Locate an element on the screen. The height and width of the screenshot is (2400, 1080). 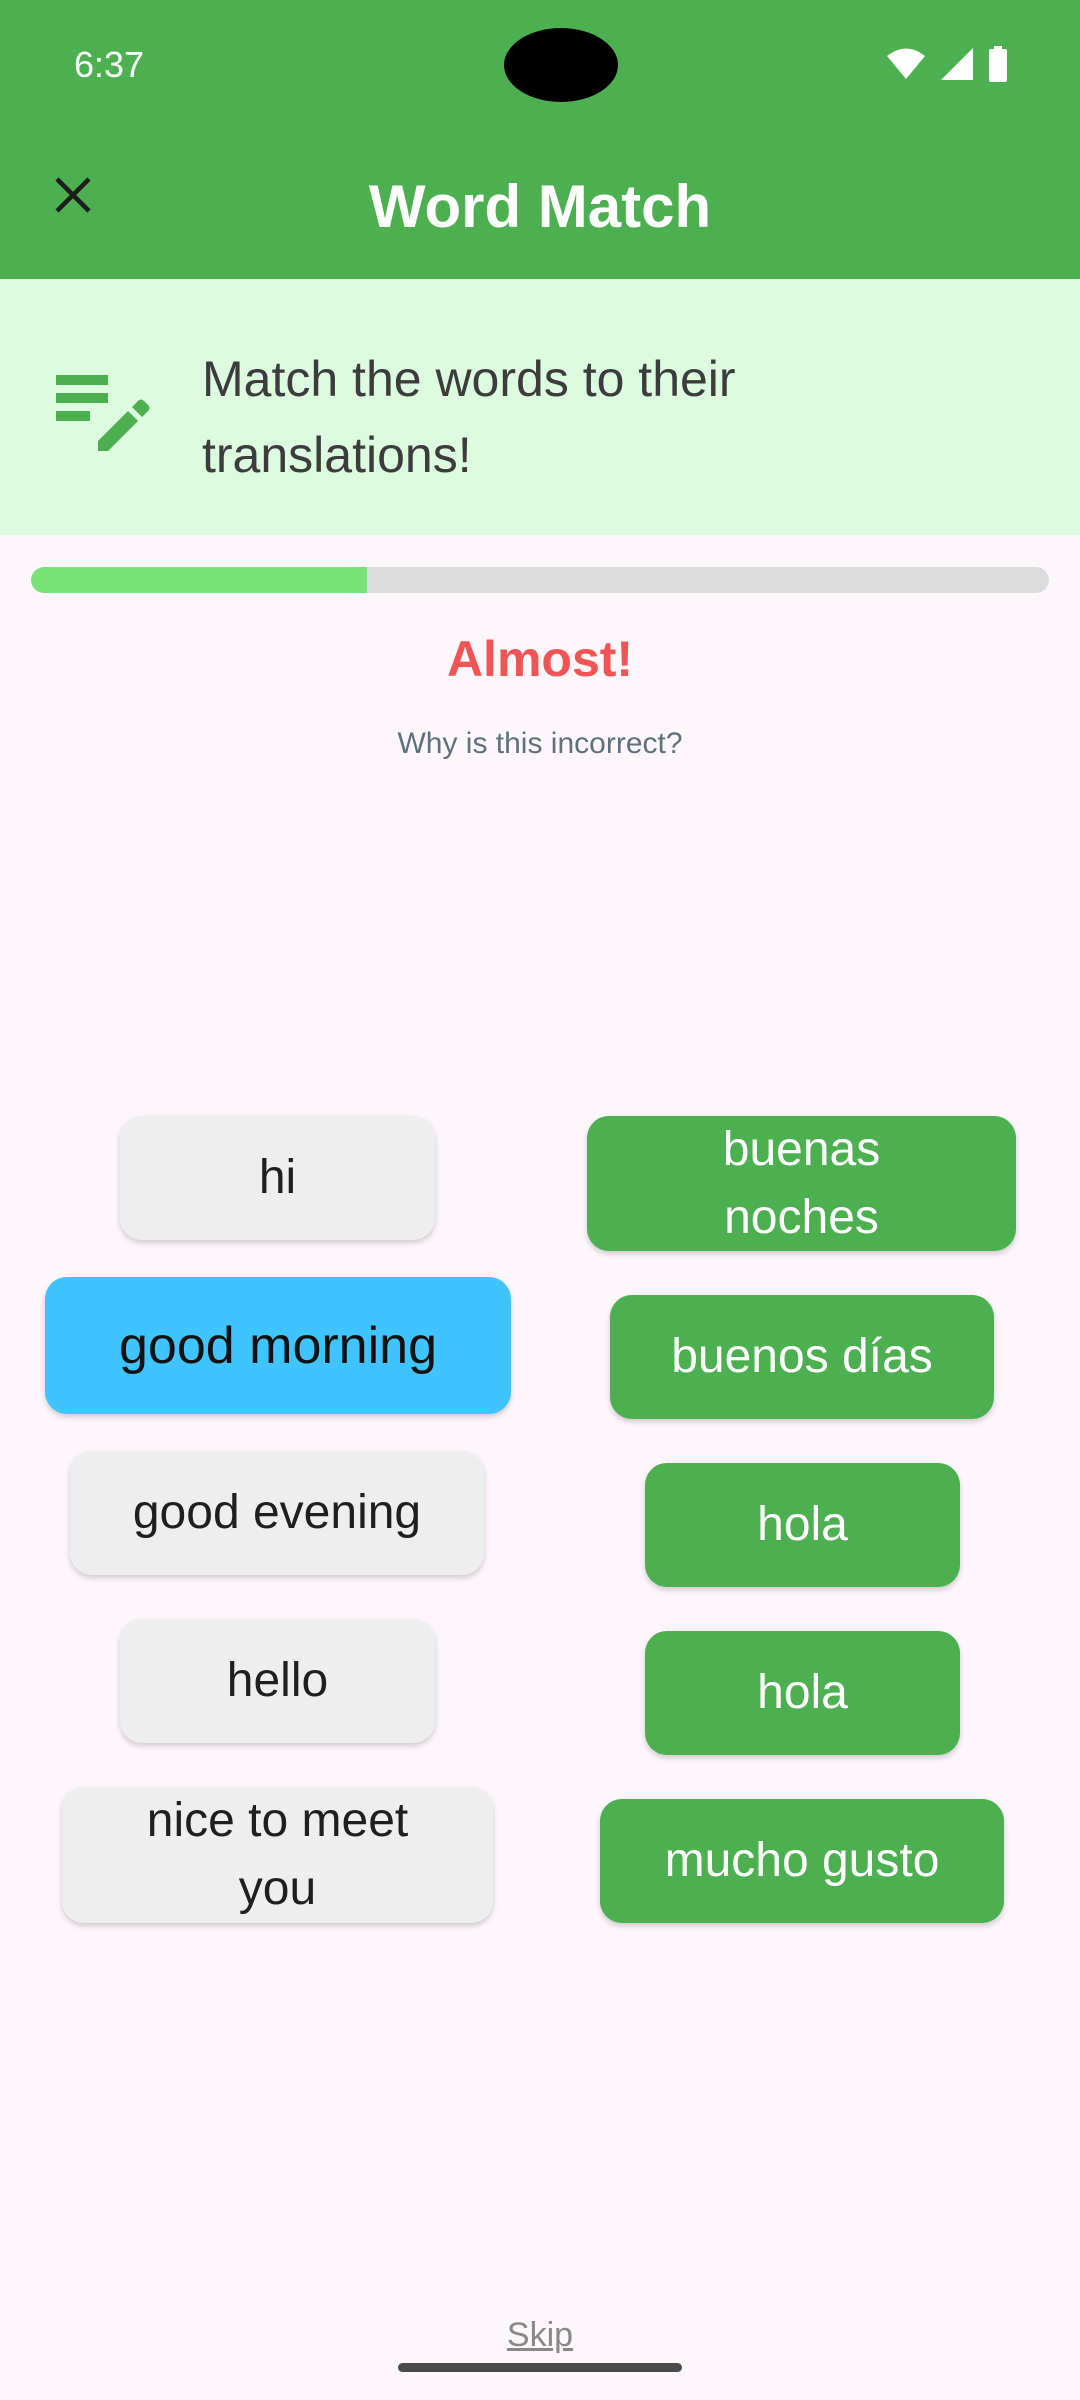
page-title: Word Match is located at coordinates (540, 206).